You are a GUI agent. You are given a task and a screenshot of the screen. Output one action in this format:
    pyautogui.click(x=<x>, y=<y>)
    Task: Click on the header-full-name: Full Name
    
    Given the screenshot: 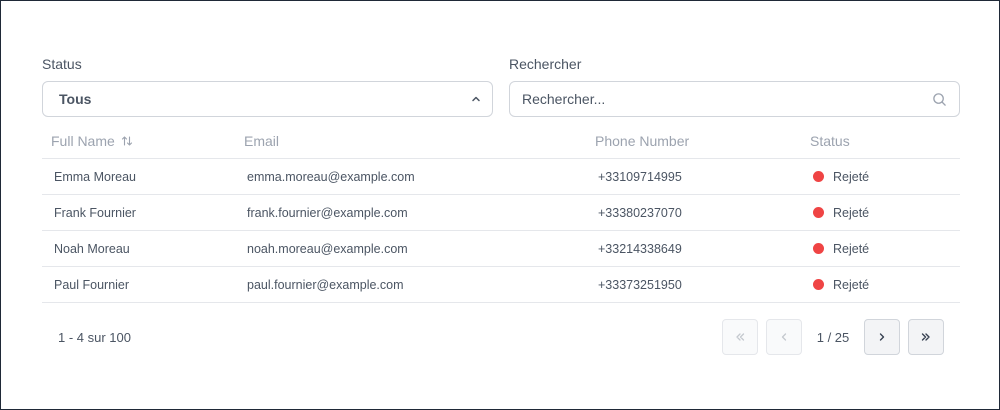 What is the action you would take?
    pyautogui.click(x=138, y=141)
    